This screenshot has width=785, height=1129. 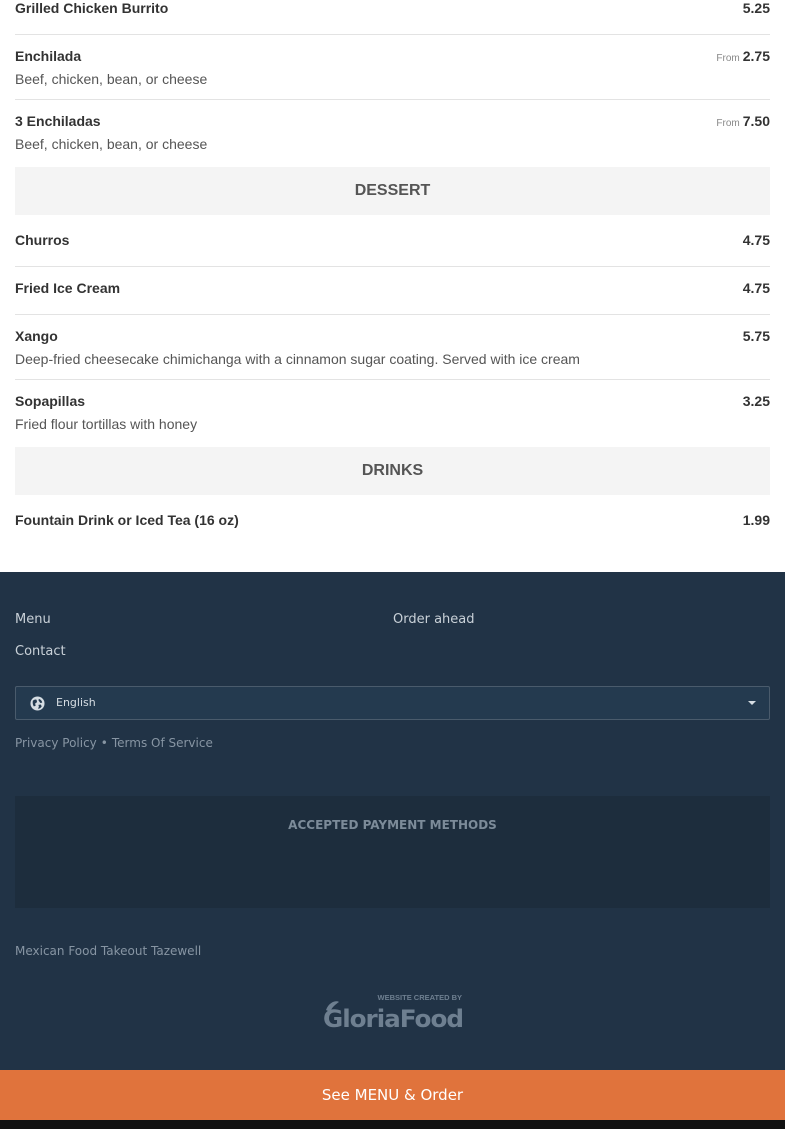 I want to click on menu-item-churros: Churros 4.75, so click(x=392, y=241).